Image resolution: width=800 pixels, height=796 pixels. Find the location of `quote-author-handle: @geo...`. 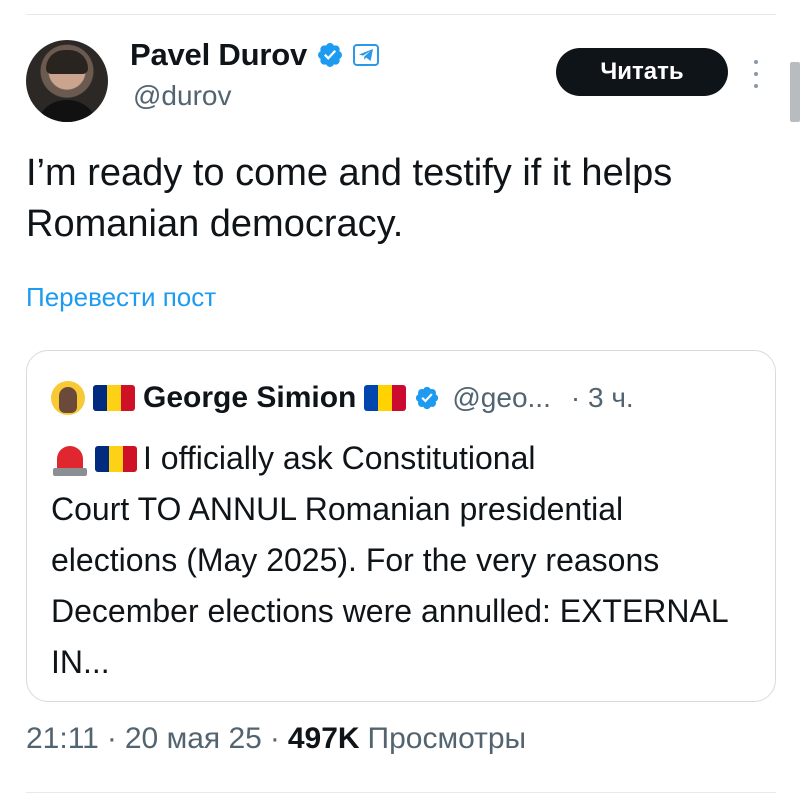

quote-author-handle: @geo... is located at coordinates (501, 398).